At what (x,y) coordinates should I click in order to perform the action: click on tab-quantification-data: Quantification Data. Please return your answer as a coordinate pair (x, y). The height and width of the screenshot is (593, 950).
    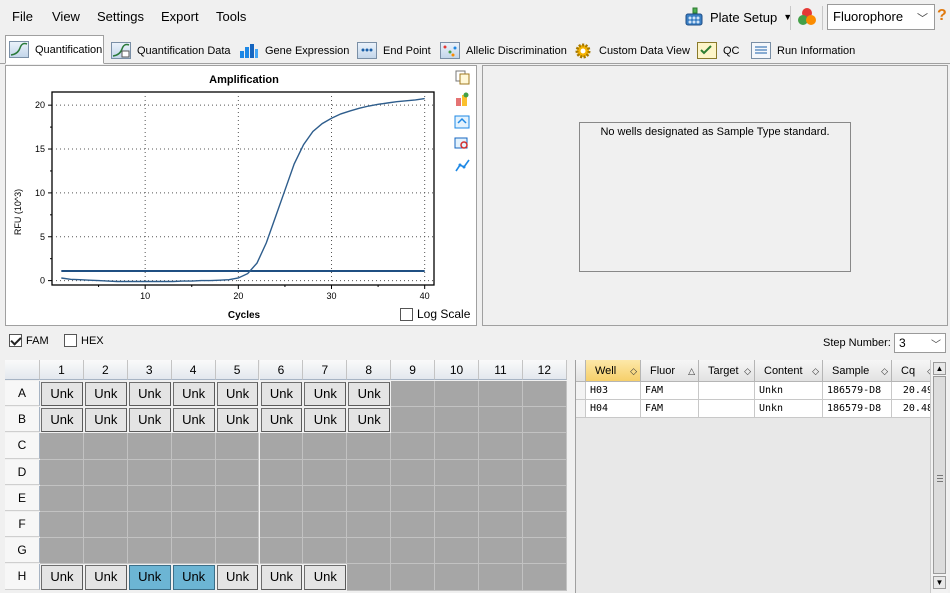
    Looking at the image, I should click on (170, 50).